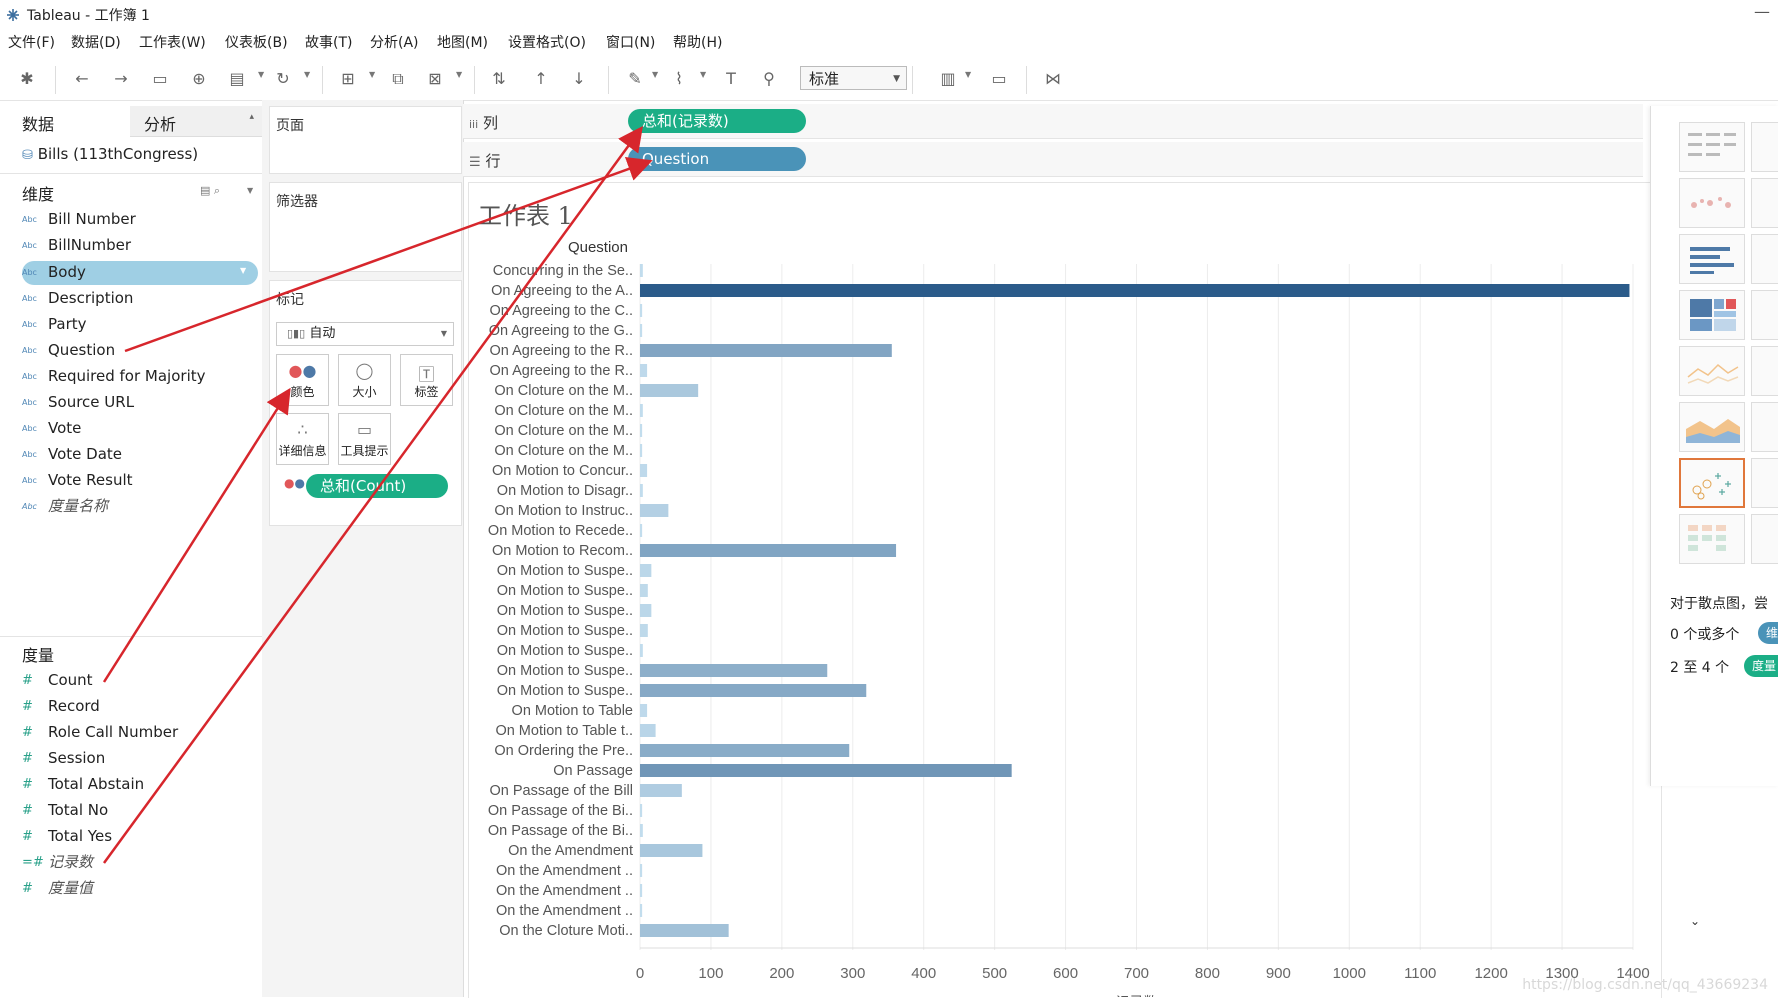  I want to click on tooltip-button: ▭ 工具提示, so click(364, 439).